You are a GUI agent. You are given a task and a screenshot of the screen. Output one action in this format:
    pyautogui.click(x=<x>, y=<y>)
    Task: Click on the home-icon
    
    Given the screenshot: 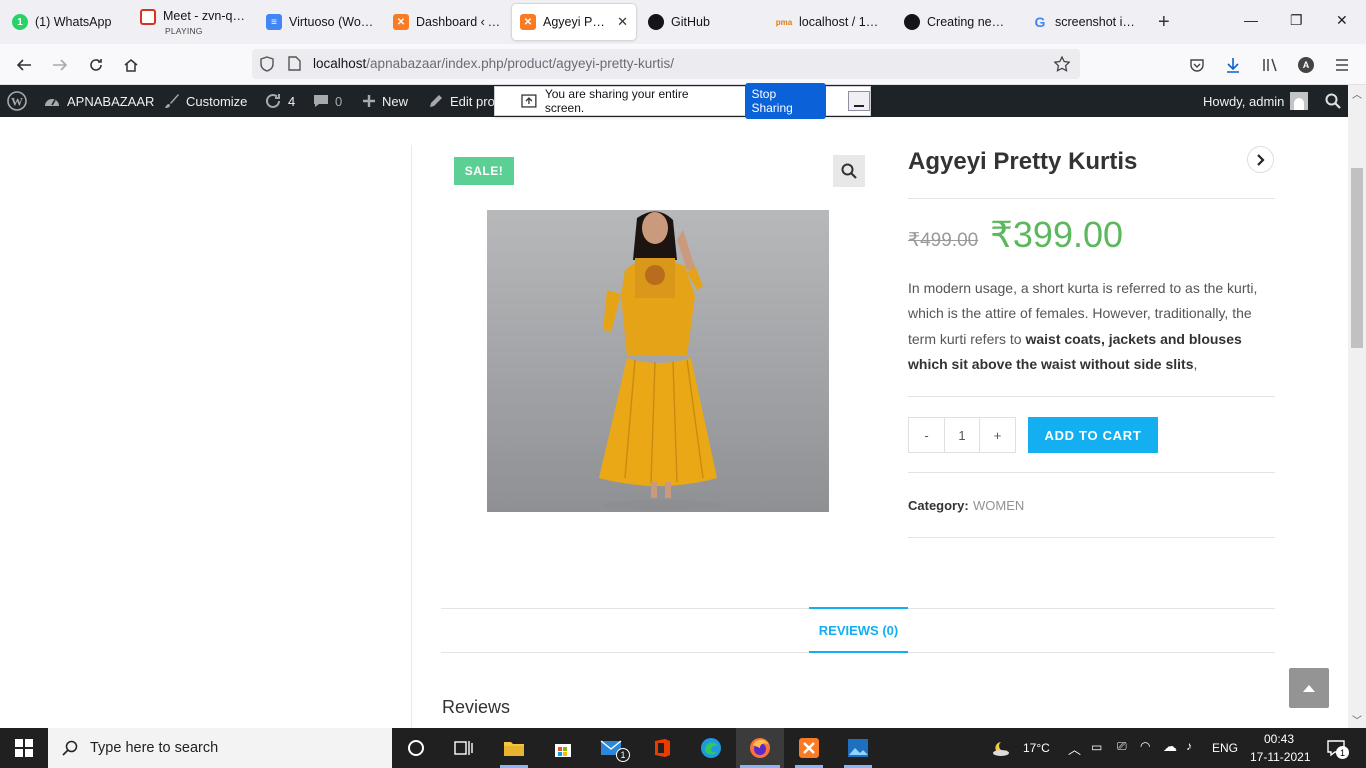 What is the action you would take?
    pyautogui.click(x=131, y=65)
    